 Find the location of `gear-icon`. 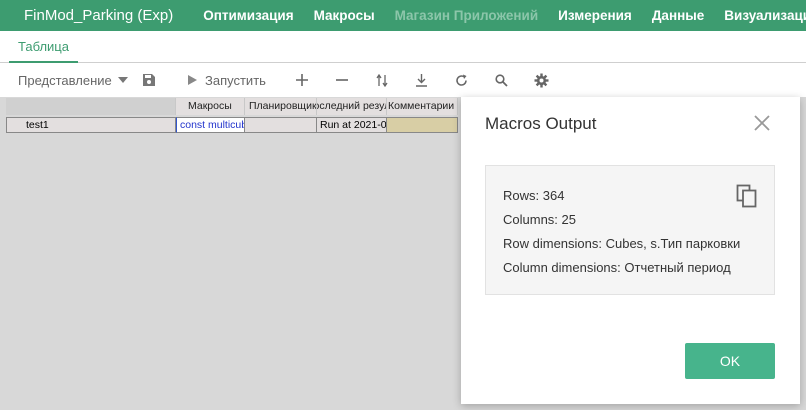

gear-icon is located at coordinates (541, 80).